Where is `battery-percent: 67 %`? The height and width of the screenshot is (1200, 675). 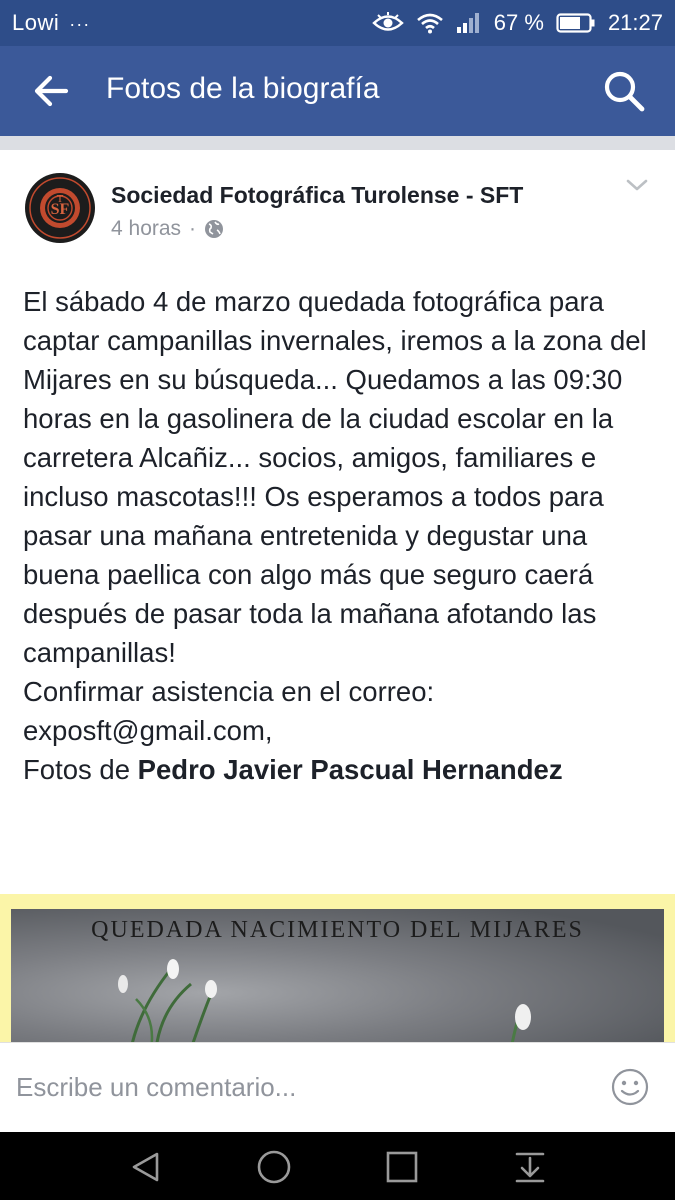 battery-percent: 67 % is located at coordinates (518, 22).